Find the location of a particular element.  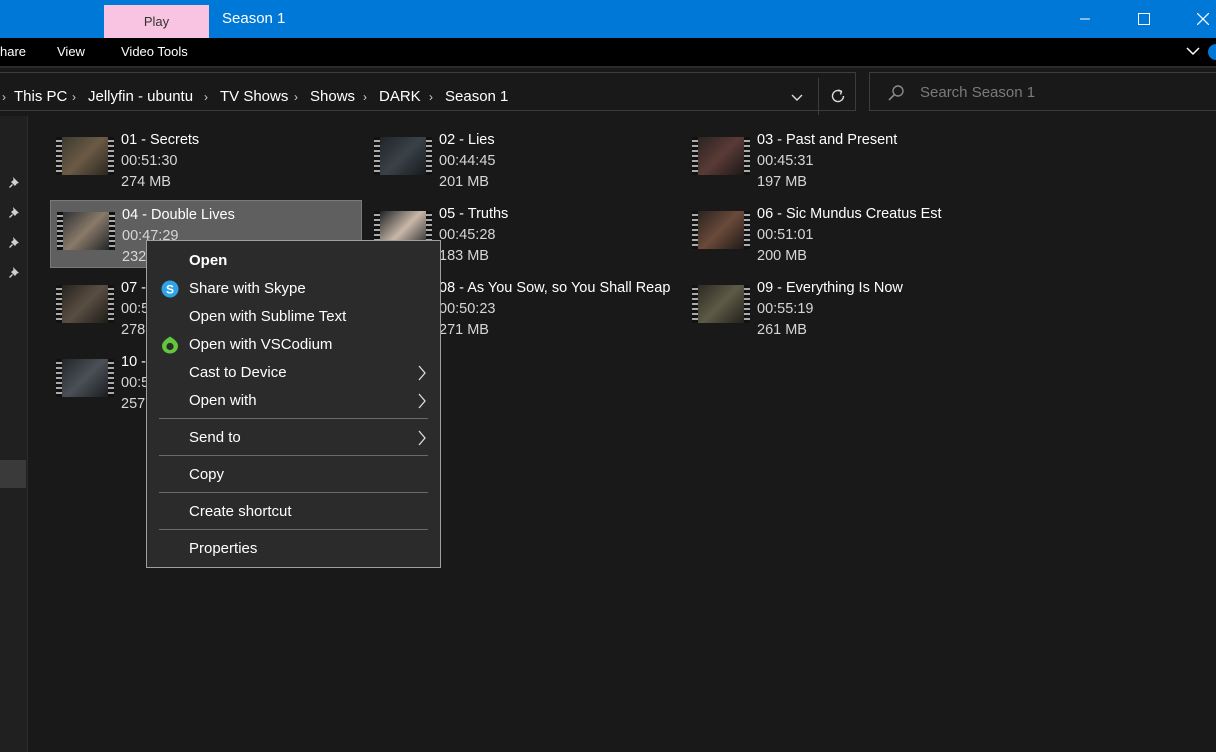

menu-item-label: Properties is located at coordinates (223, 548).